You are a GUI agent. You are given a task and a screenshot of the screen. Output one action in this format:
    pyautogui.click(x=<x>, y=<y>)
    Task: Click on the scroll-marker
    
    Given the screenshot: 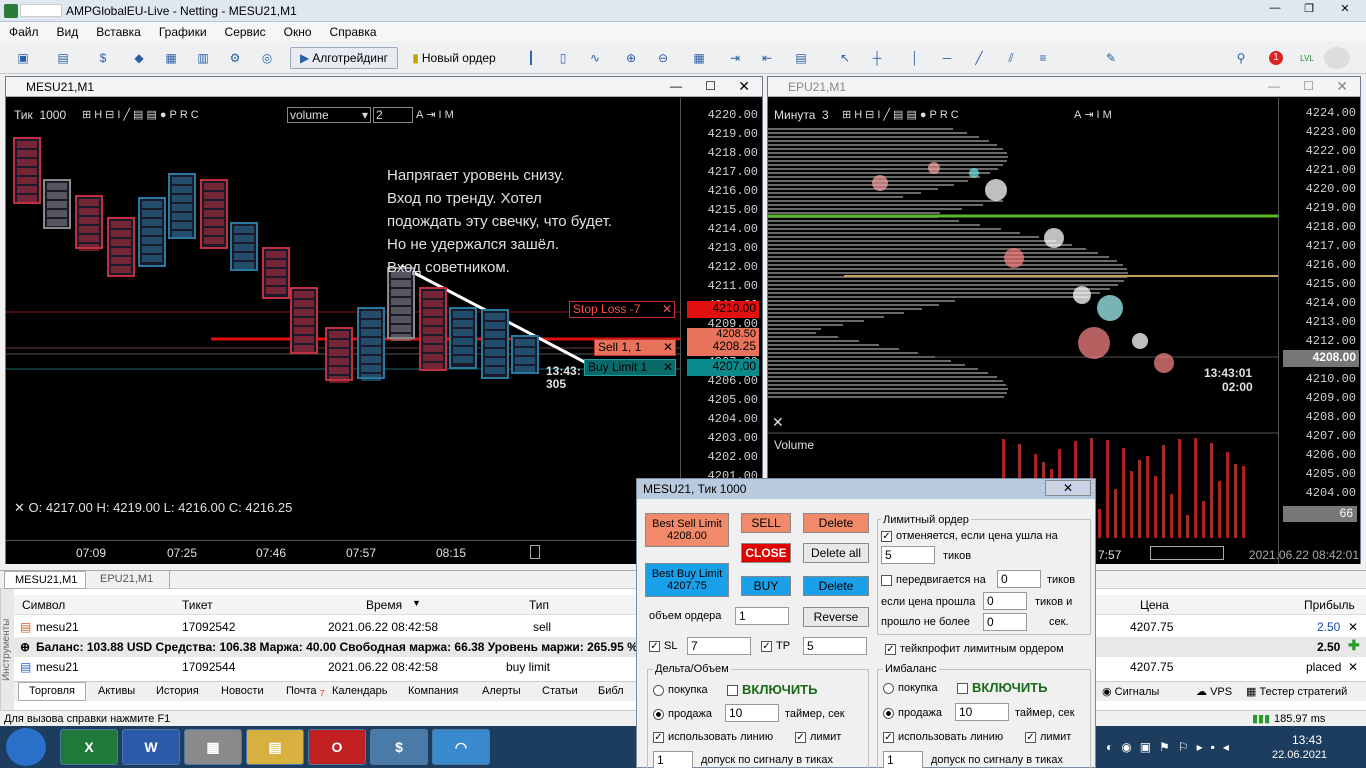 What is the action you would take?
    pyautogui.click(x=535, y=552)
    